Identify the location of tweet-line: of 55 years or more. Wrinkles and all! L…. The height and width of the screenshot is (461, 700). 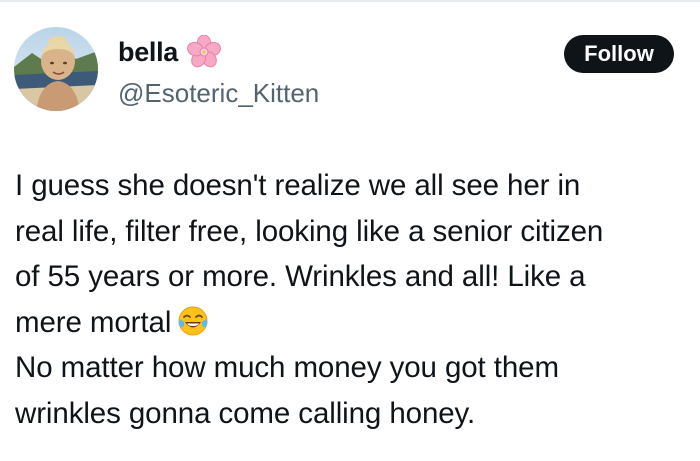
(300, 276).